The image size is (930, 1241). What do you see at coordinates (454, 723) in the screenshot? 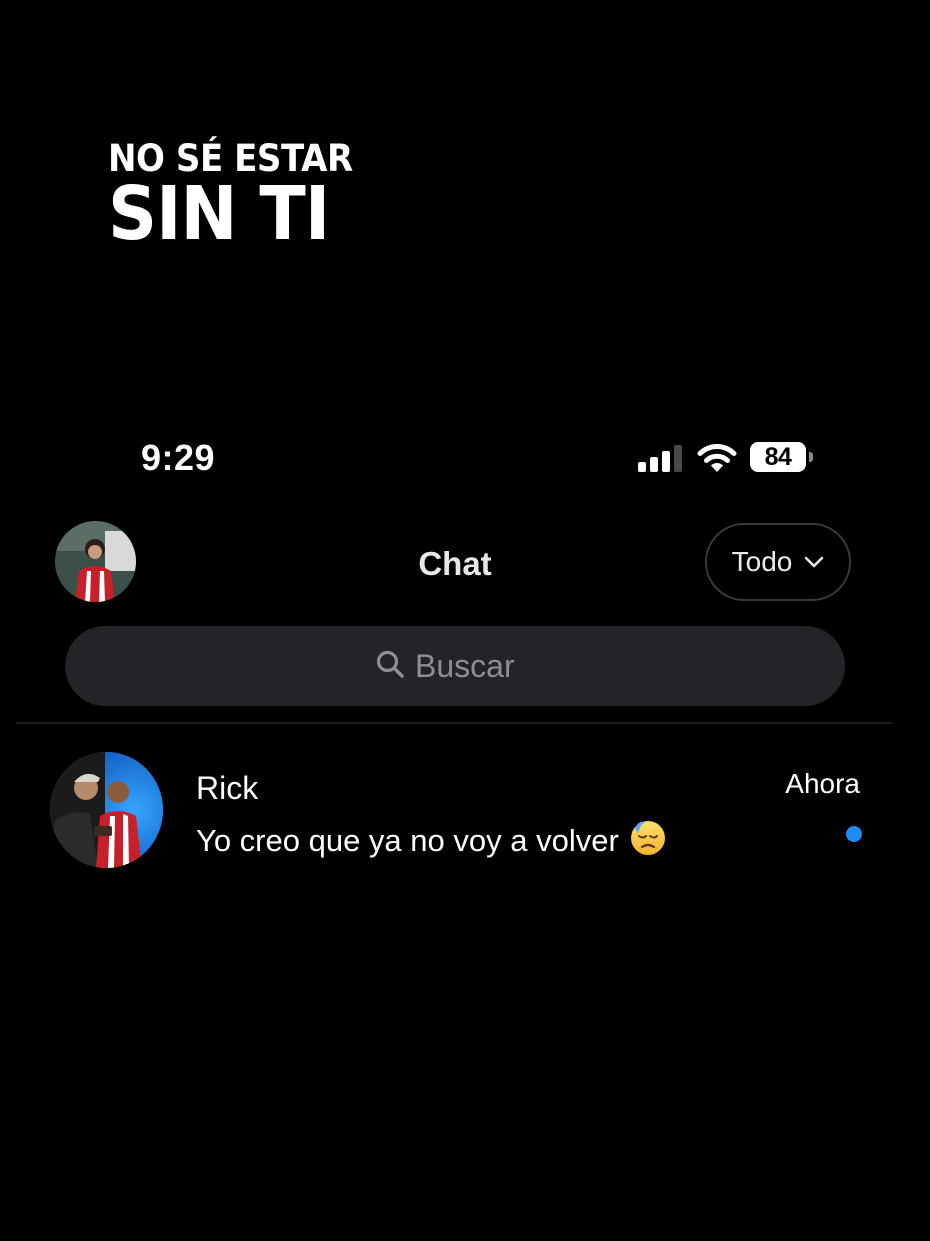
I see `header-divider` at bounding box center [454, 723].